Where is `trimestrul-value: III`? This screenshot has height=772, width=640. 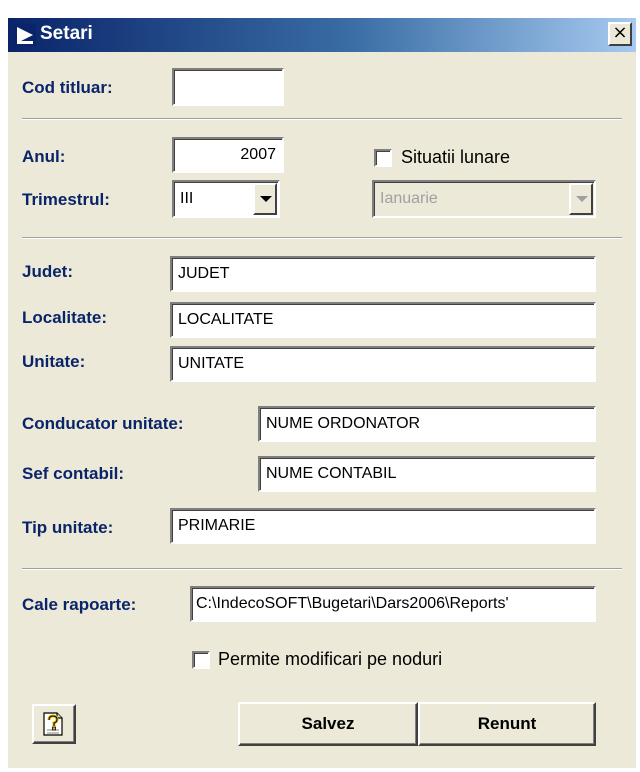 trimestrul-value: III is located at coordinates (187, 198).